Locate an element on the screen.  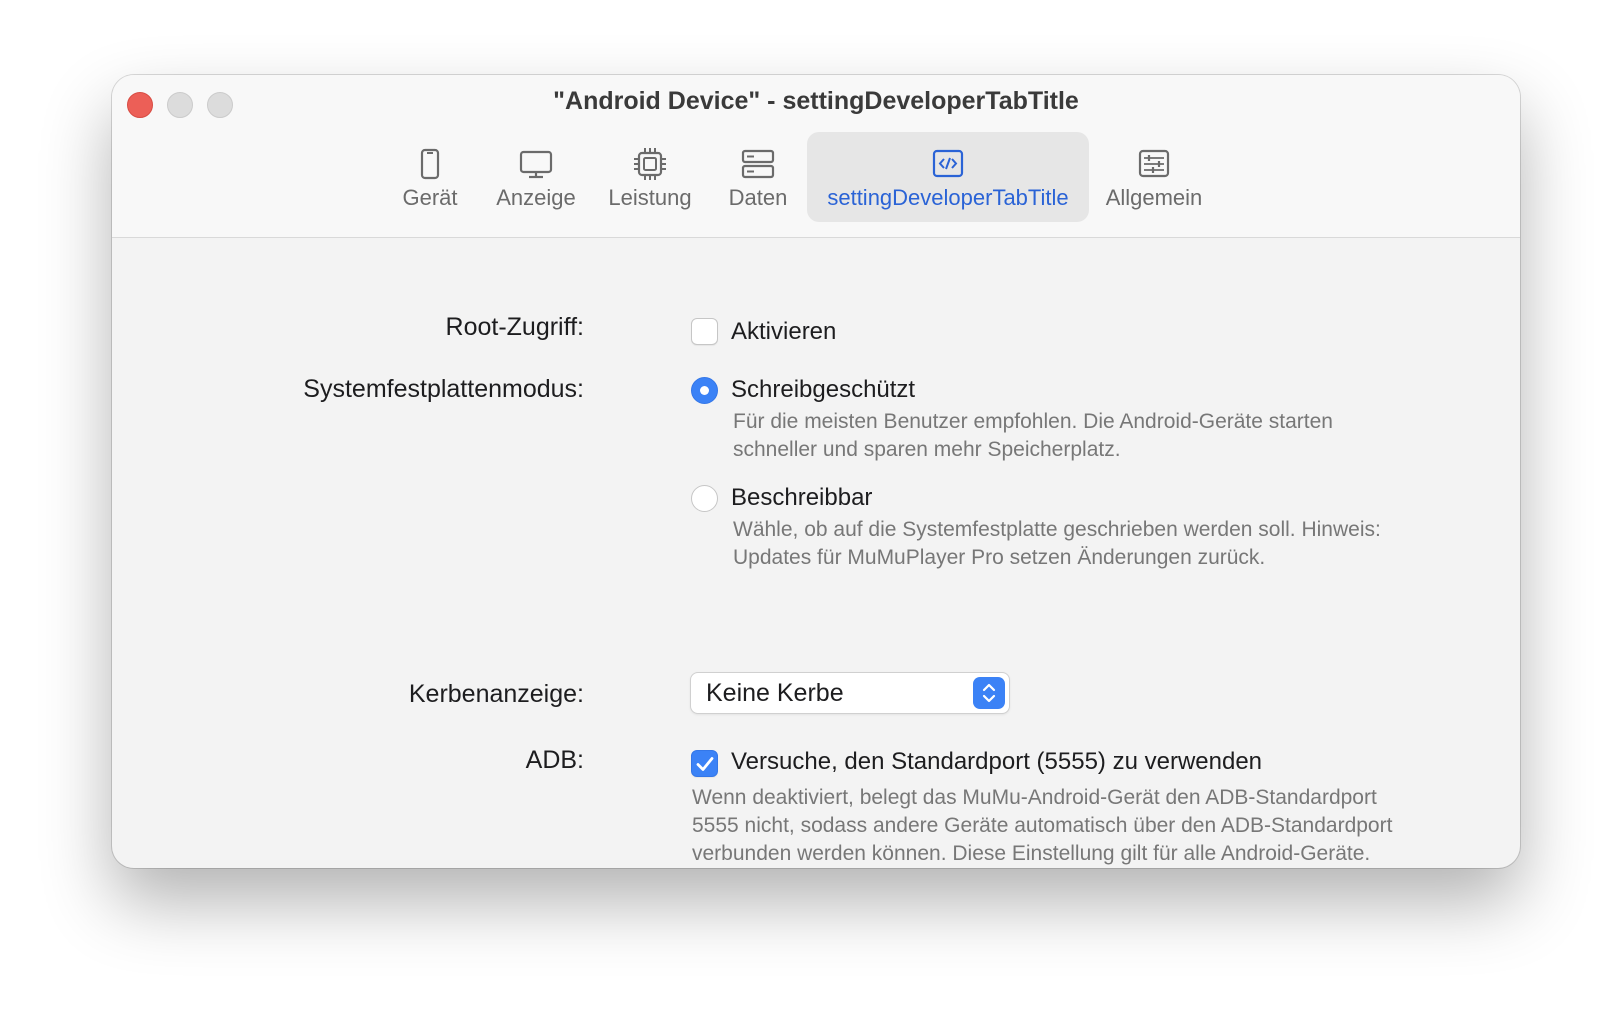
notch-display-label: Kerbenanzeige: is located at coordinates (496, 694).